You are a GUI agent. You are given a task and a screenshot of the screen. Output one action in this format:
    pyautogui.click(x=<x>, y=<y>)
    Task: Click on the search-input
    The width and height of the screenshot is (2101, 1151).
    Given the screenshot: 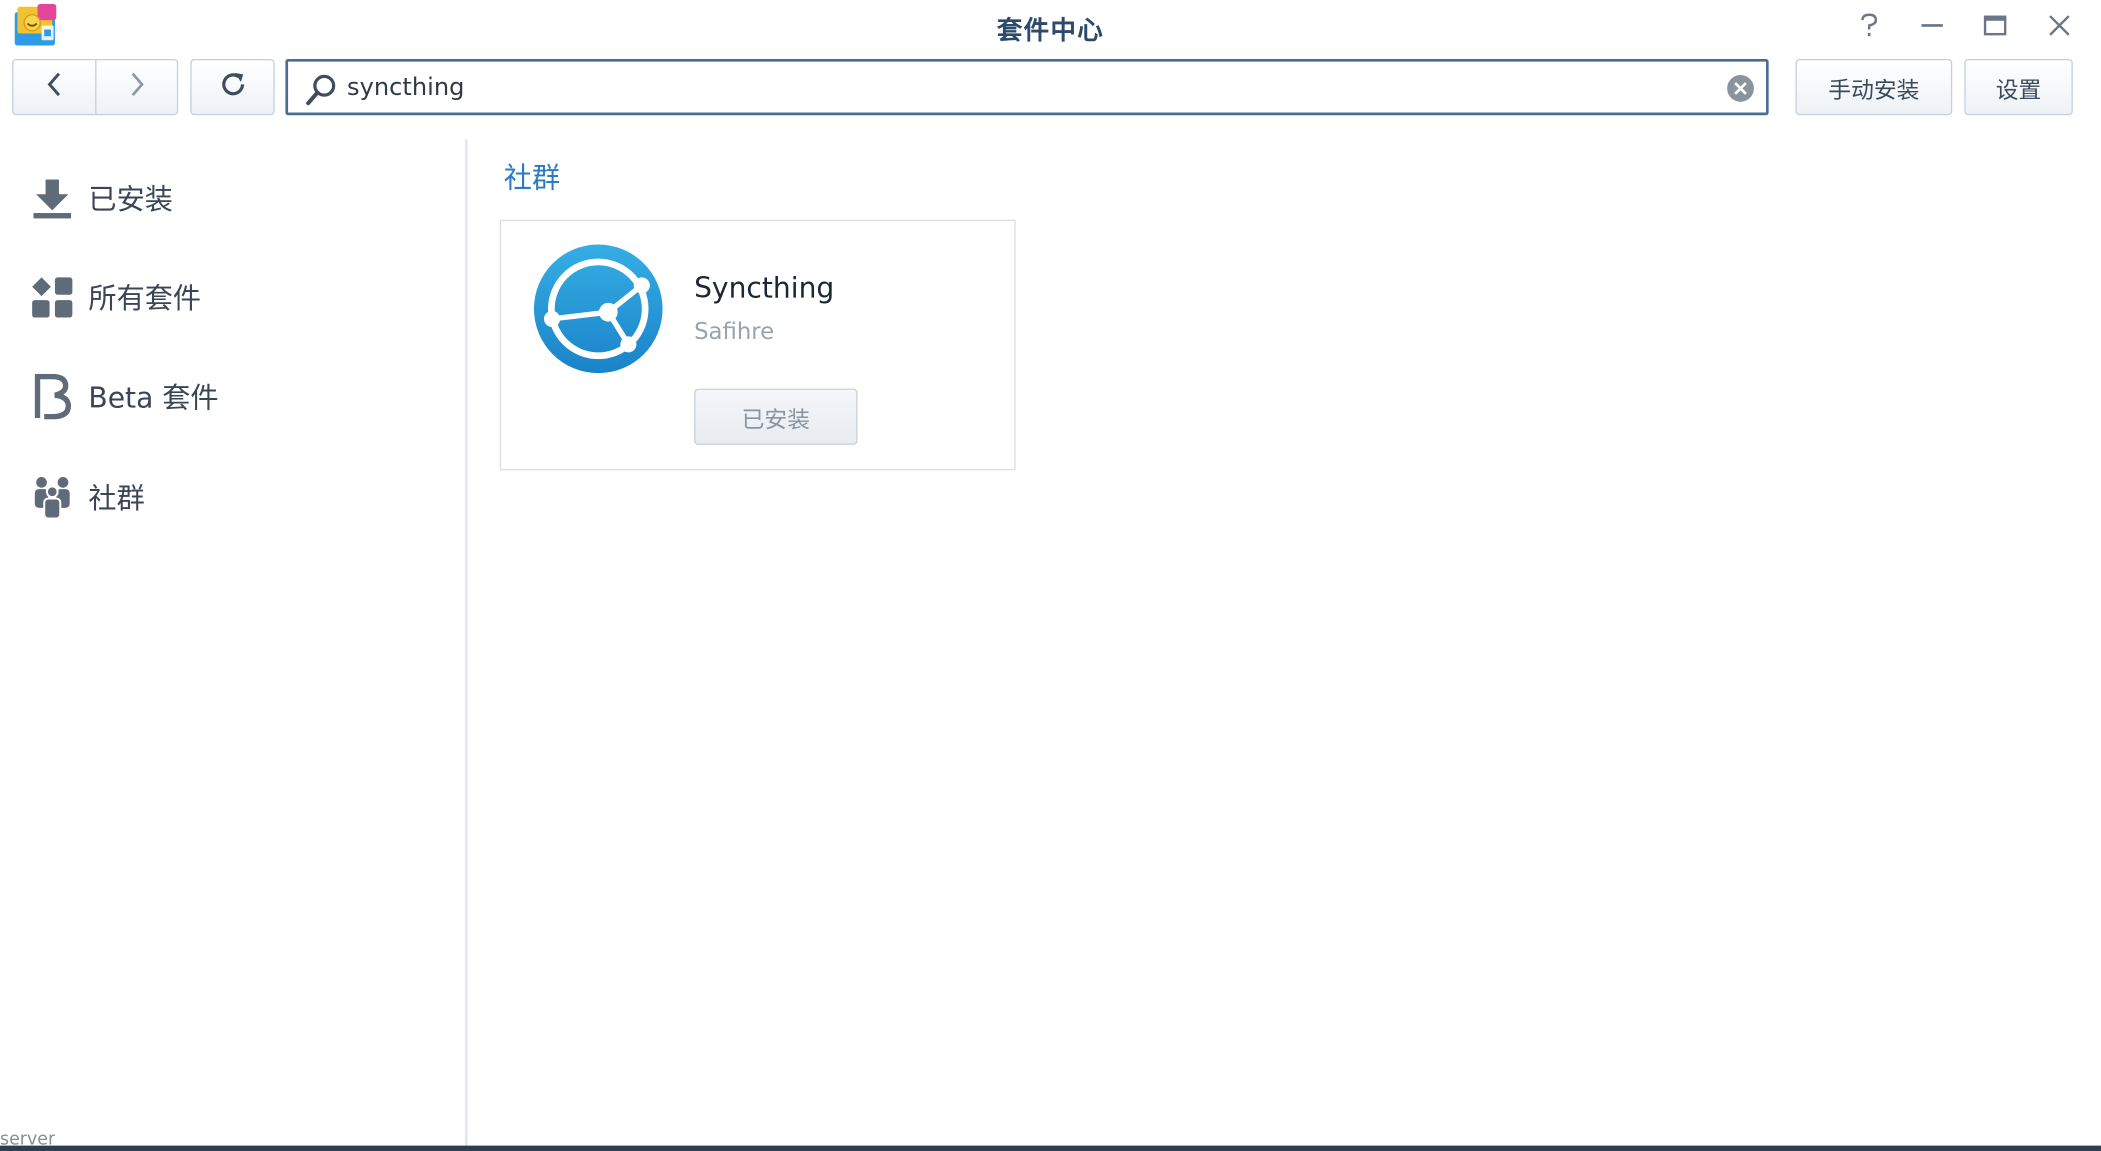 What is the action you would take?
    pyautogui.click(x=1030, y=87)
    